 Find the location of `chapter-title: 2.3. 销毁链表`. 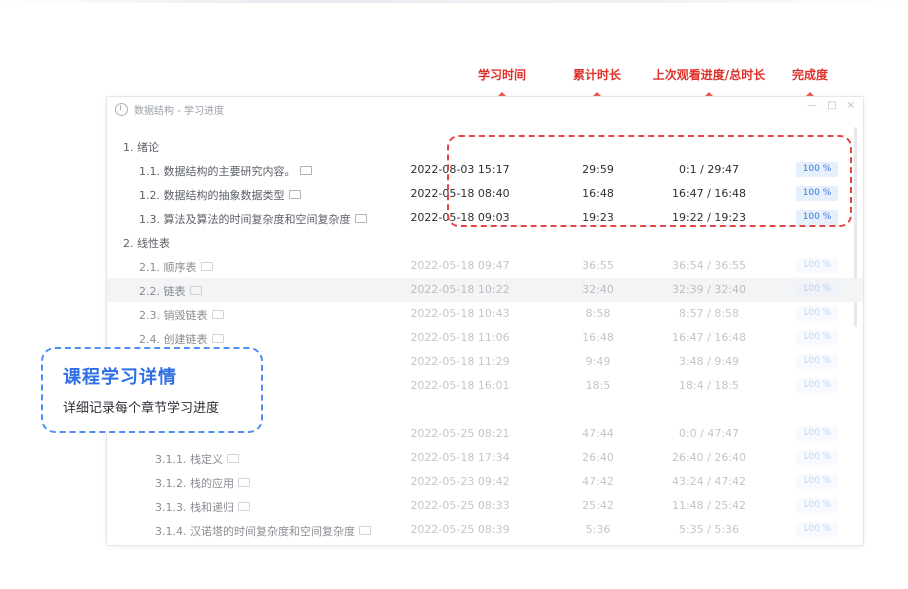

chapter-title: 2.3. 销毁链表 is located at coordinates (181, 315).